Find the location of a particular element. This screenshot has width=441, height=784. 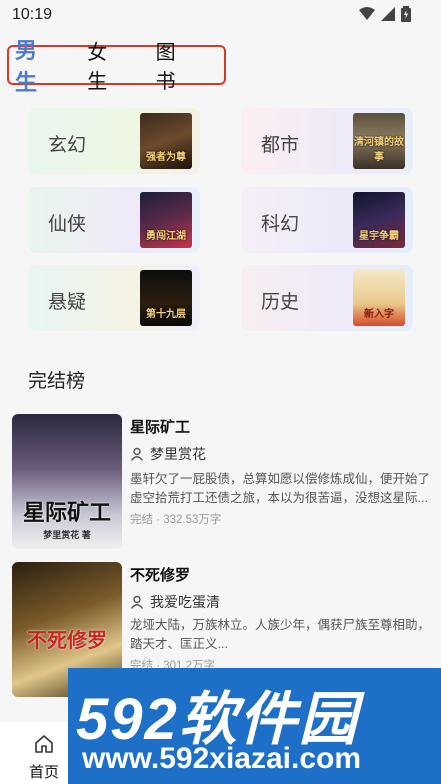

genre-label: 悬疑 is located at coordinates (67, 302).